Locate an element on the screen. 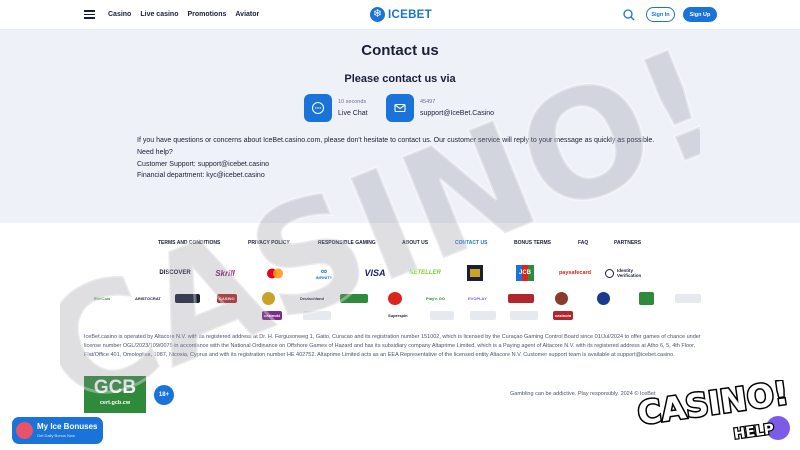 This screenshot has width=800, height=450. jcb-logo: JCB is located at coordinates (525, 273).